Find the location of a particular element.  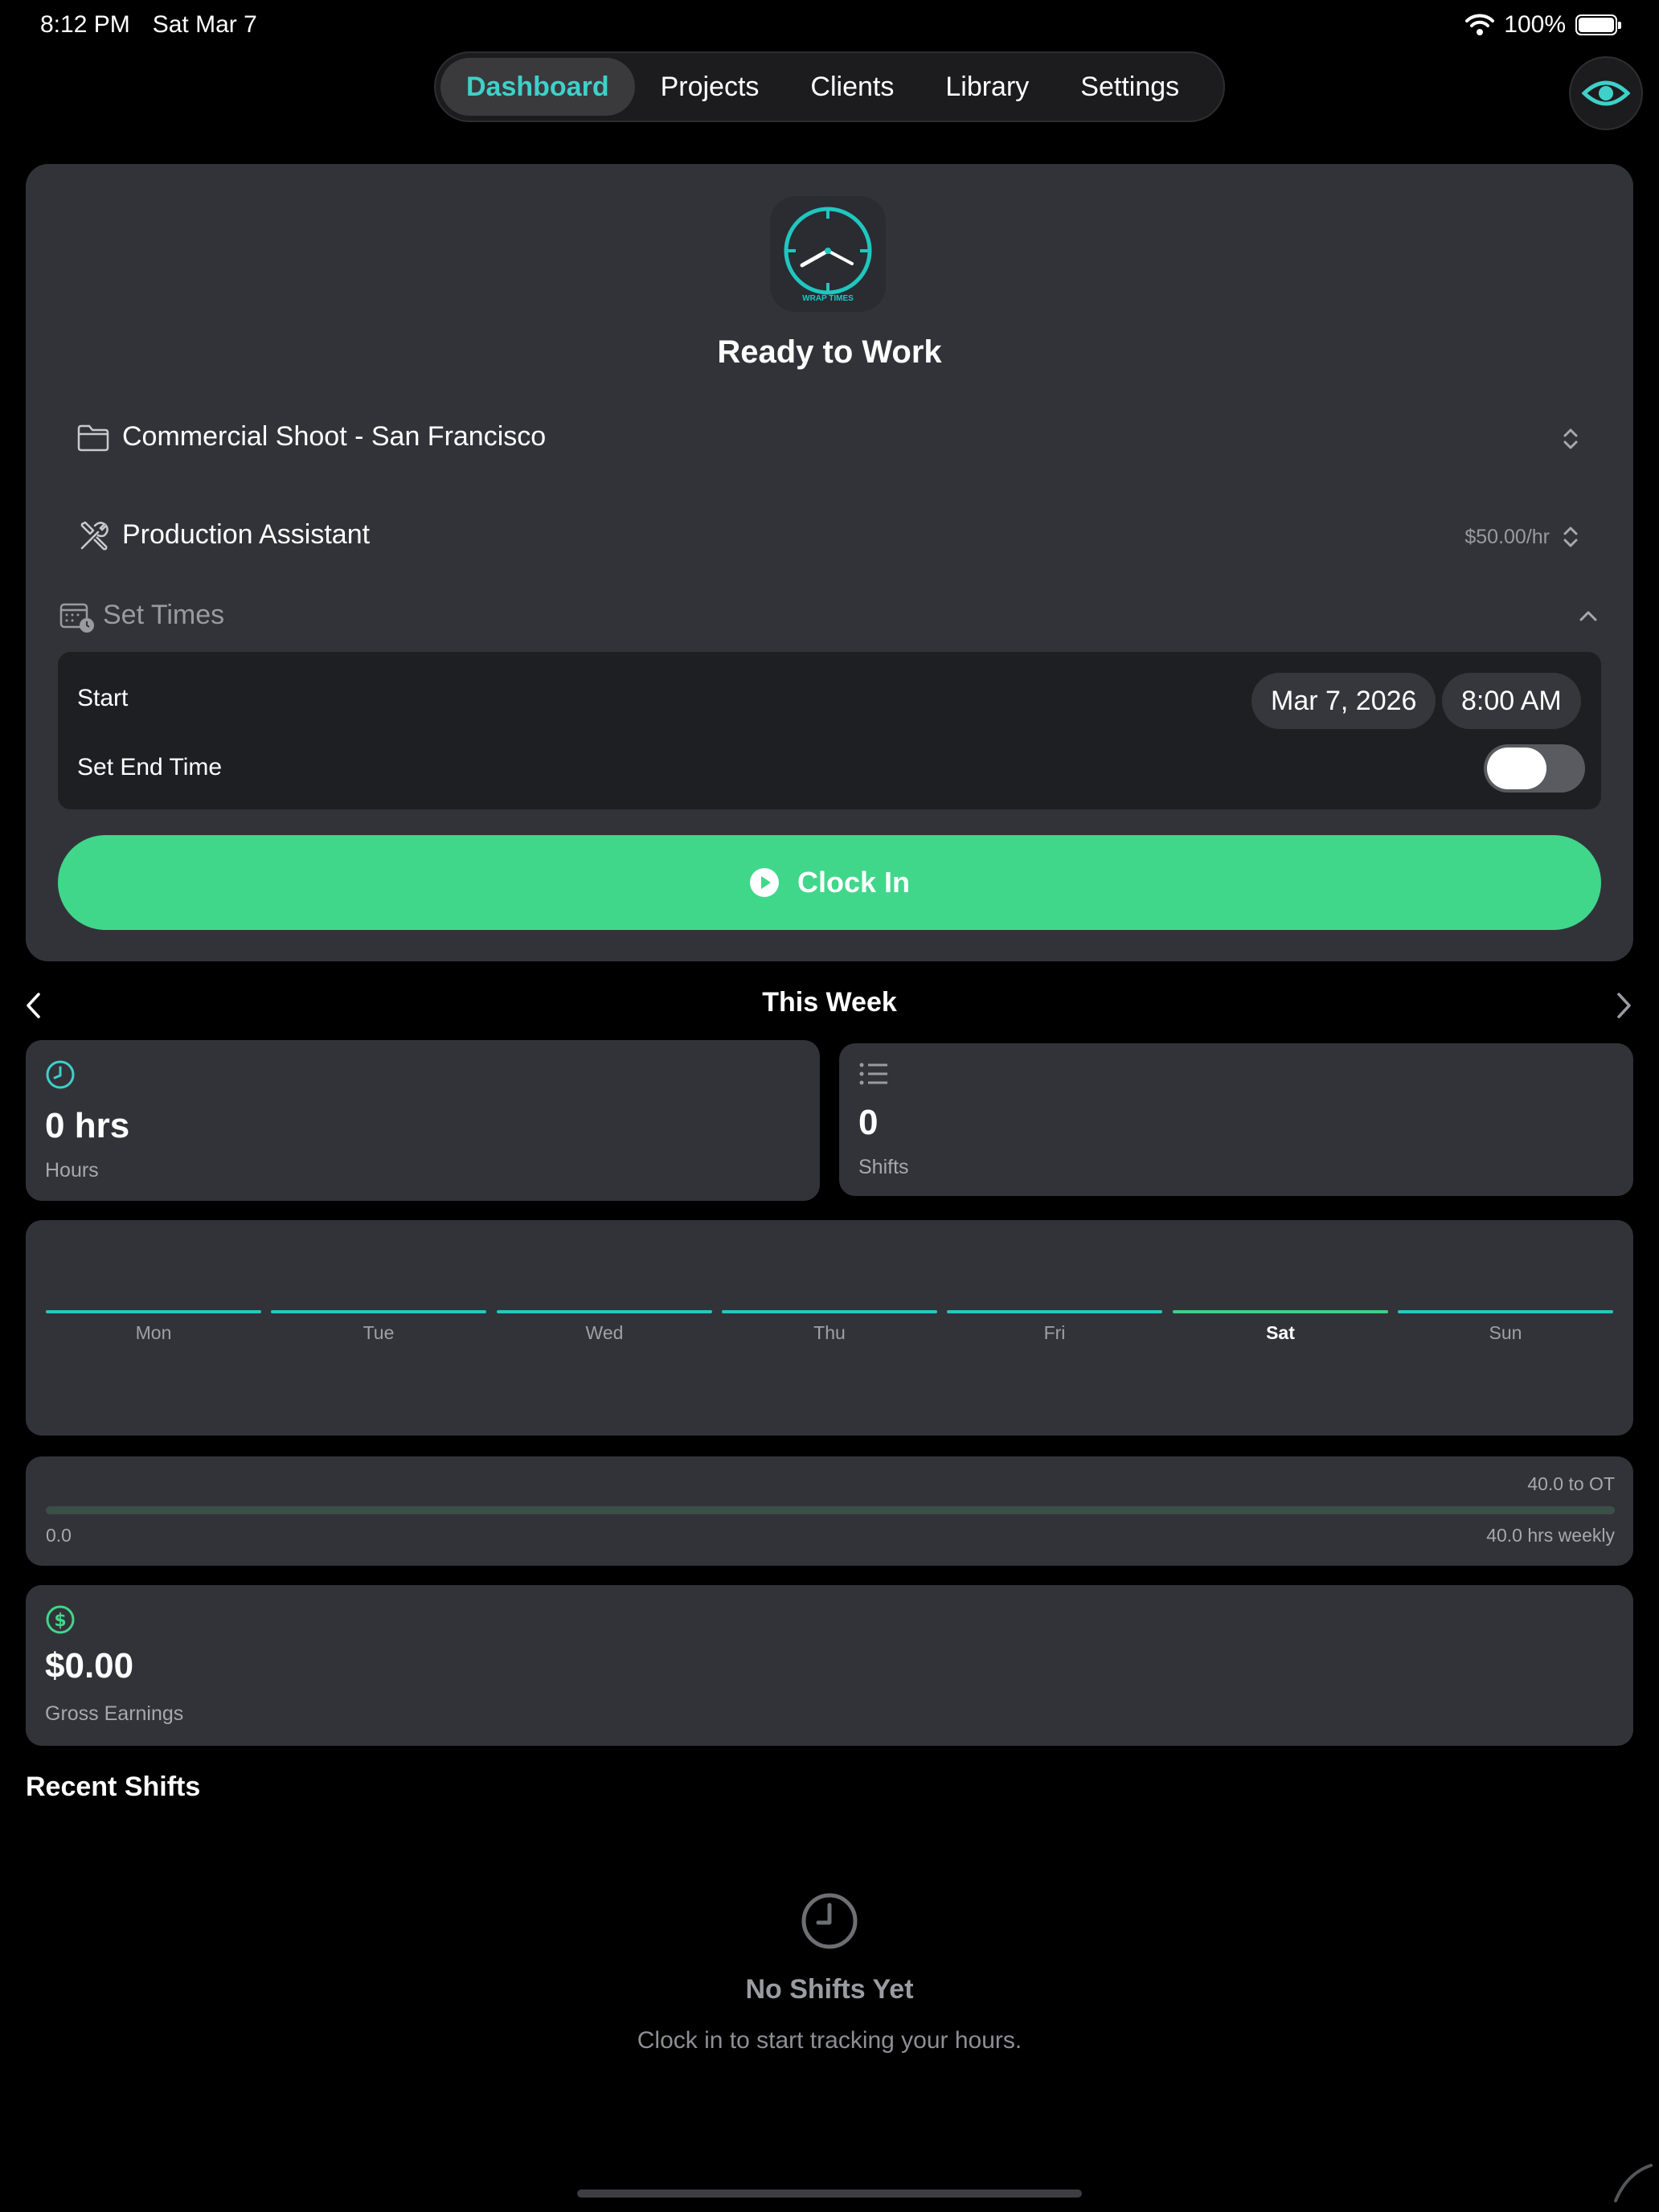

end-time-label: Set End Time is located at coordinates (150, 767).